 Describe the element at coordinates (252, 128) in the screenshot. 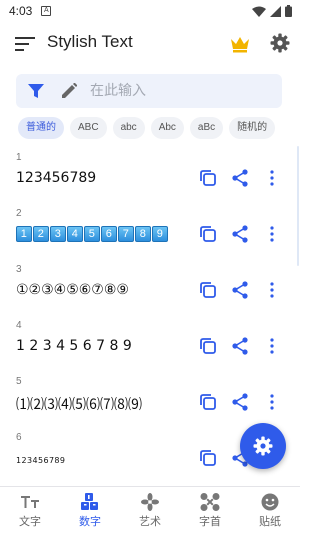

I see `chip-random: 随机的` at that location.